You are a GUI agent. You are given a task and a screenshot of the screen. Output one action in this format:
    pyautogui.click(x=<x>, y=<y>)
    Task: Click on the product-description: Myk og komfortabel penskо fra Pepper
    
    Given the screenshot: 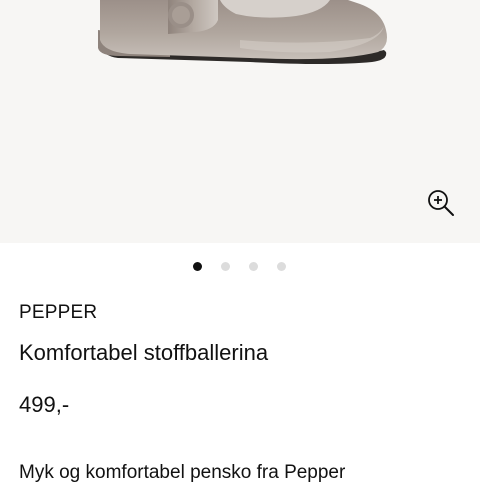 What is the action you would take?
    pyautogui.click(x=182, y=472)
    